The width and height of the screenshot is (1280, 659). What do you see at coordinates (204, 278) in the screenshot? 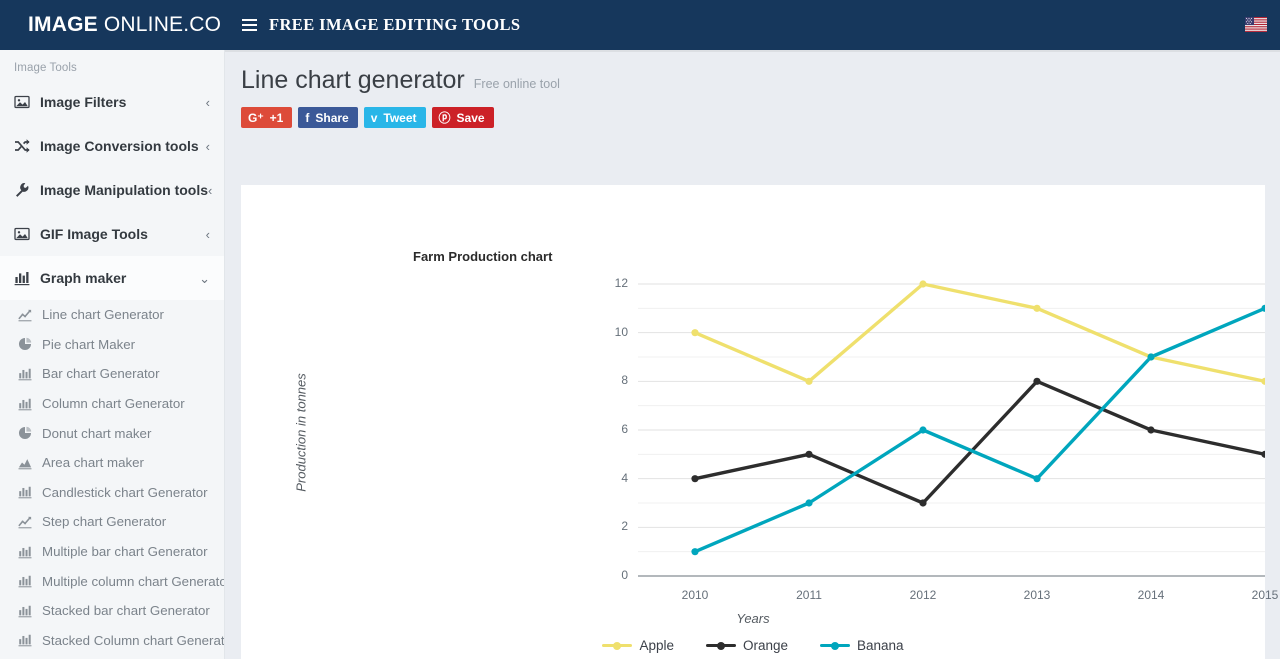
I see `chevron-down-icon: ⌄` at bounding box center [204, 278].